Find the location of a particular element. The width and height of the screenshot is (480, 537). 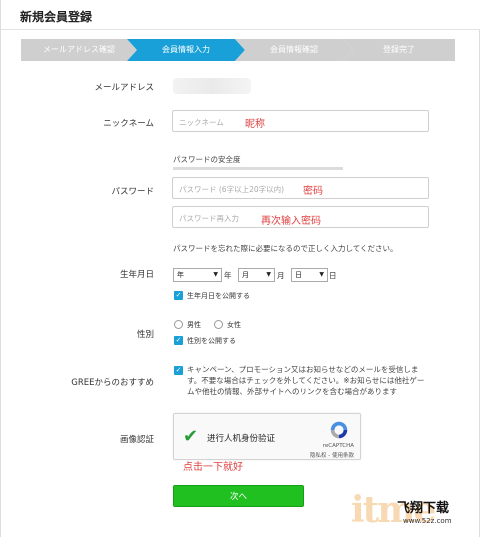

step-member-input: 会員情報入力 is located at coordinates (186, 50).